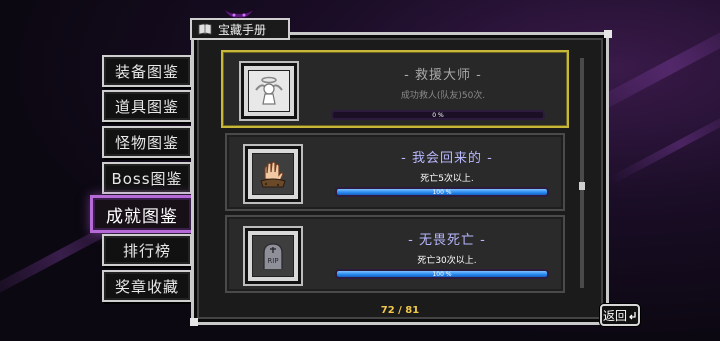  I want to click on sidebar-item-equipment: 装备图鉴, so click(147, 71).